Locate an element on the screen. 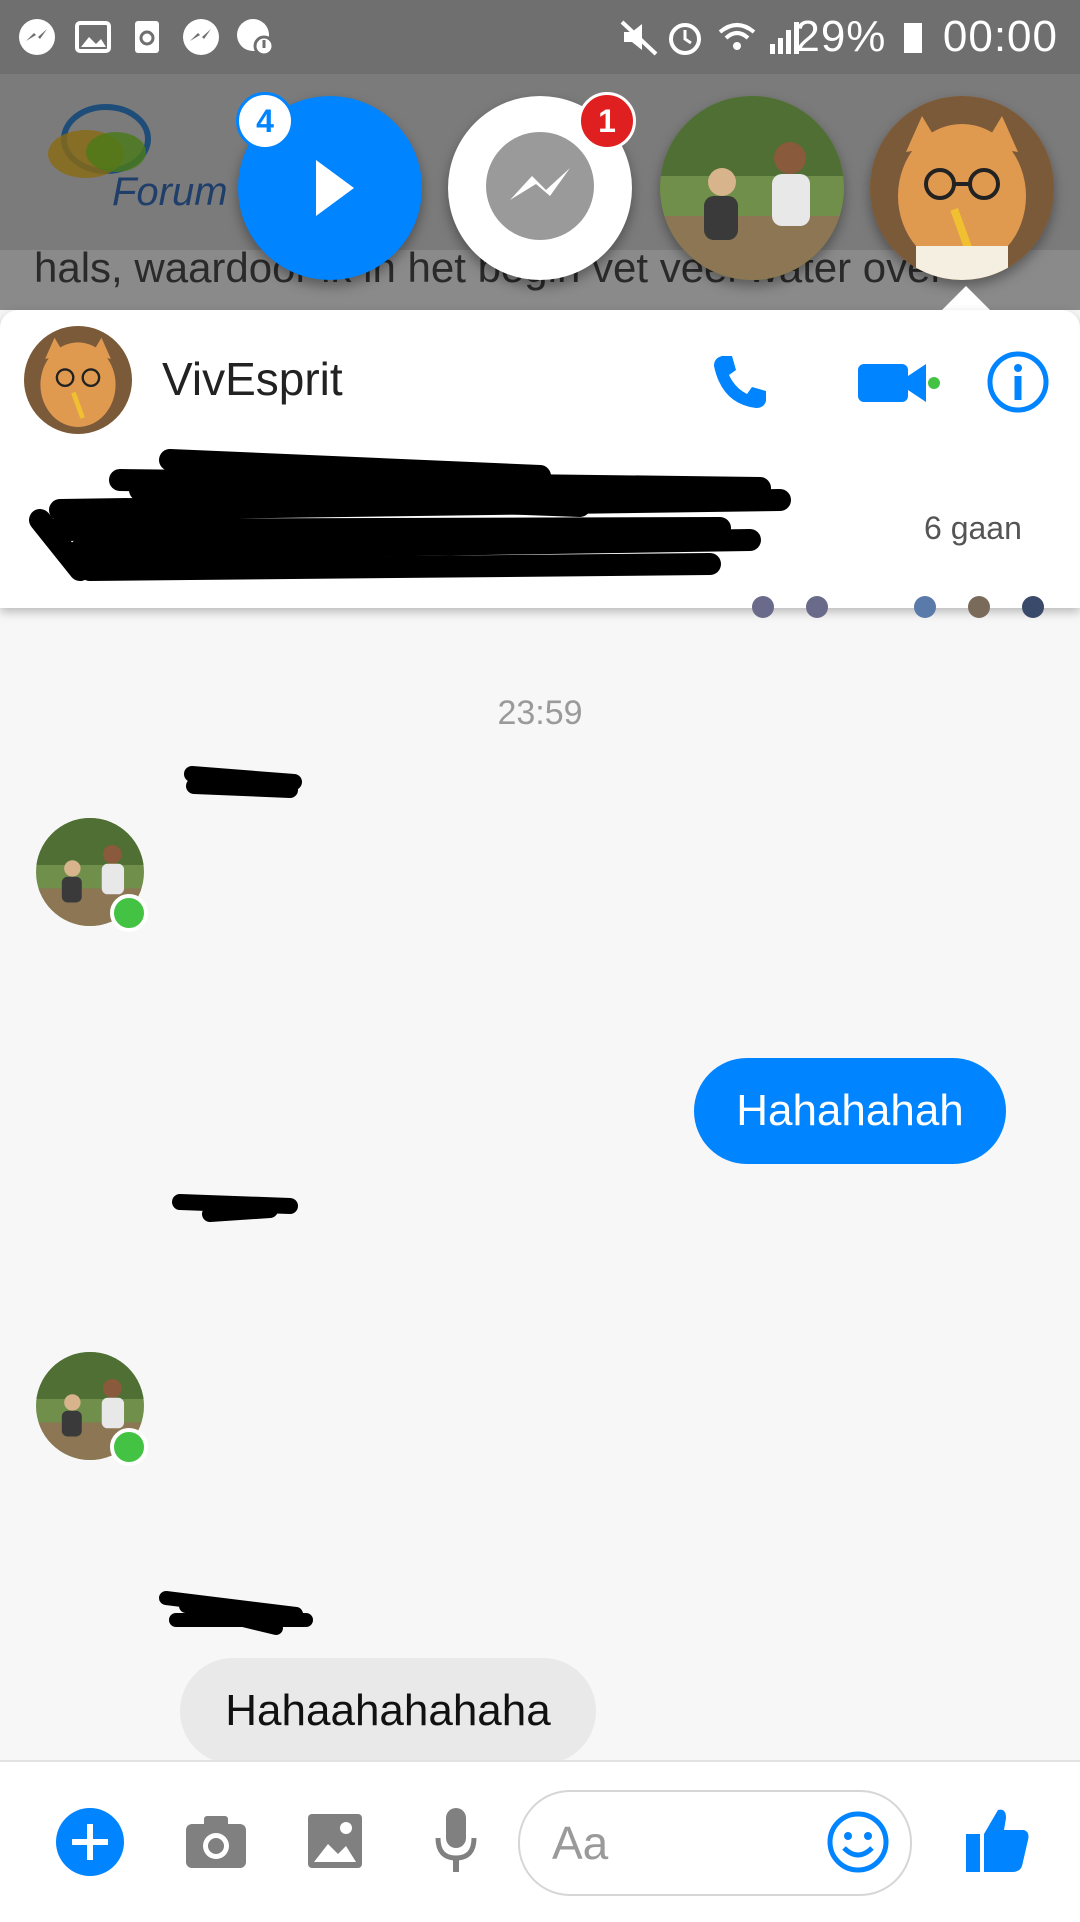 This screenshot has width=1080, height=1922. alarm-icon is located at coordinates (685, 39).